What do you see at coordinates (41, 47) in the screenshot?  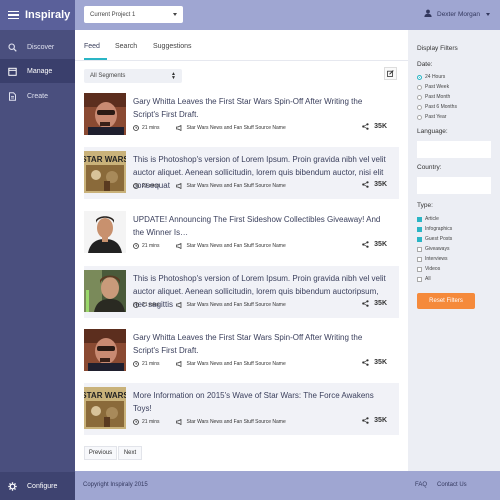 I see `sidebar-item-label: Discover` at bounding box center [41, 47].